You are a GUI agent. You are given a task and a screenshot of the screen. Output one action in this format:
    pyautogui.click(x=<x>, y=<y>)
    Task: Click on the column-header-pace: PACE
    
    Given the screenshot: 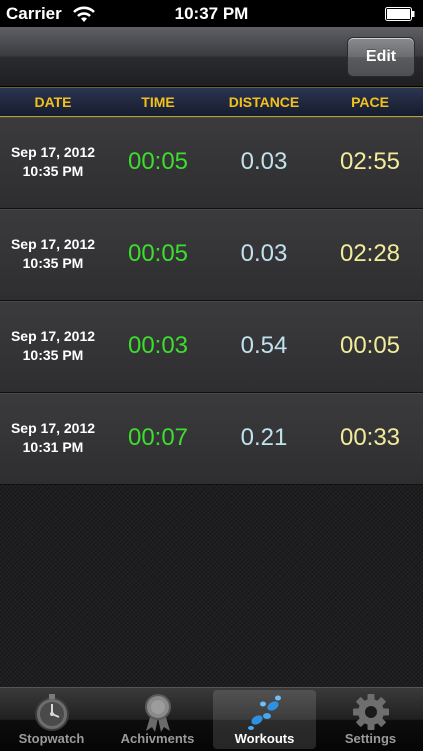 What is the action you would take?
    pyautogui.click(x=370, y=102)
    